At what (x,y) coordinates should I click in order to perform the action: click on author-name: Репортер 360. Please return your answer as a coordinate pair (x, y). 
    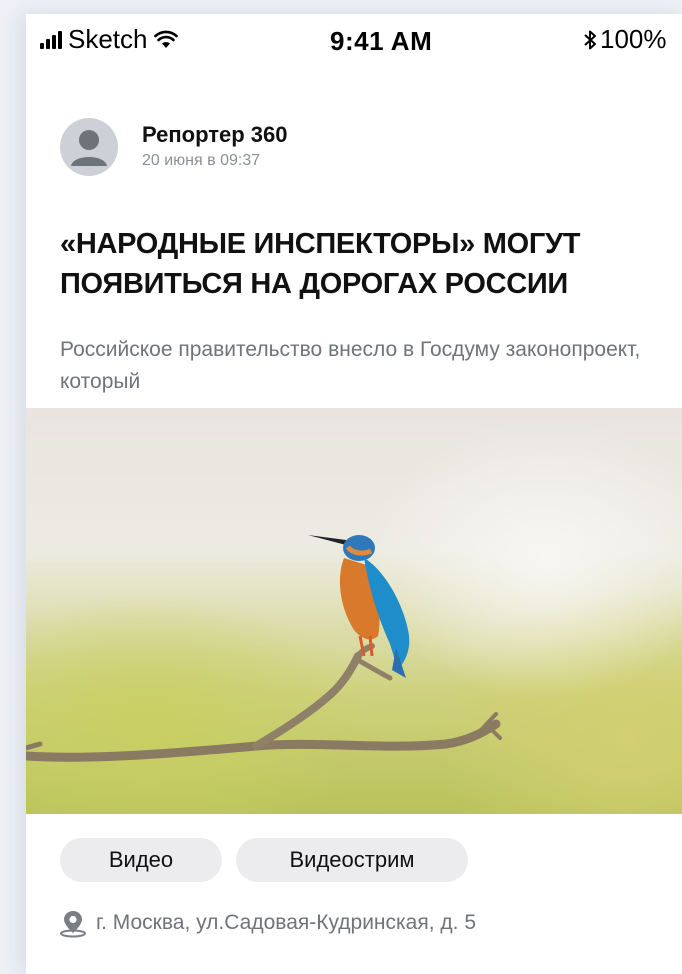
    Looking at the image, I should click on (215, 135).